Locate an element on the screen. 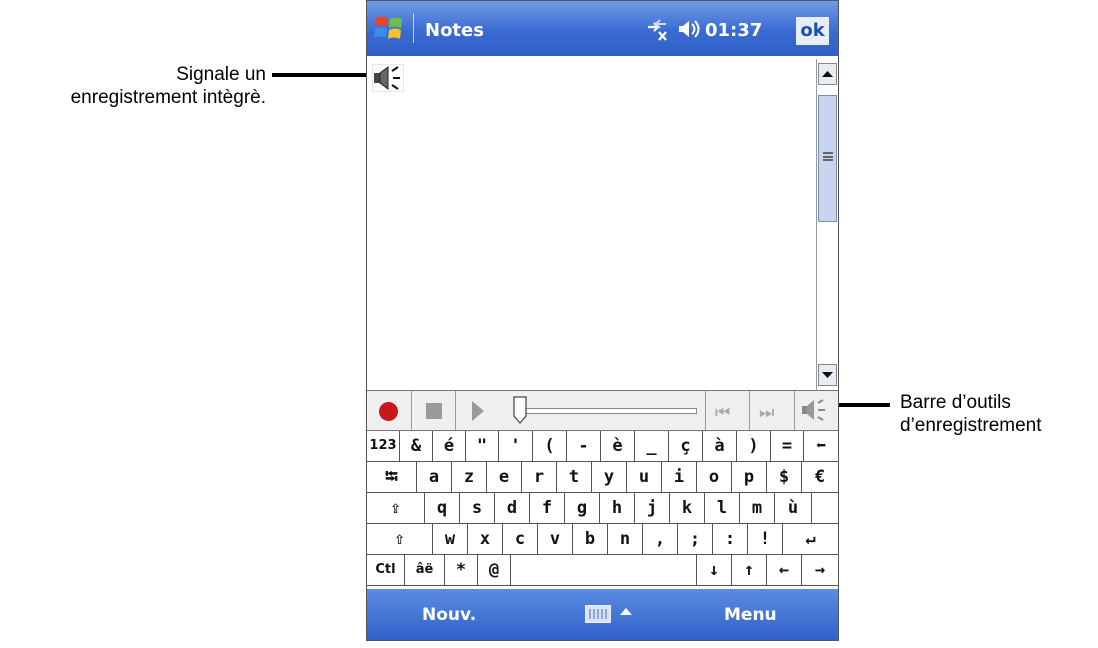 The height and width of the screenshot is (648, 1098). record-button is located at coordinates (389, 410).